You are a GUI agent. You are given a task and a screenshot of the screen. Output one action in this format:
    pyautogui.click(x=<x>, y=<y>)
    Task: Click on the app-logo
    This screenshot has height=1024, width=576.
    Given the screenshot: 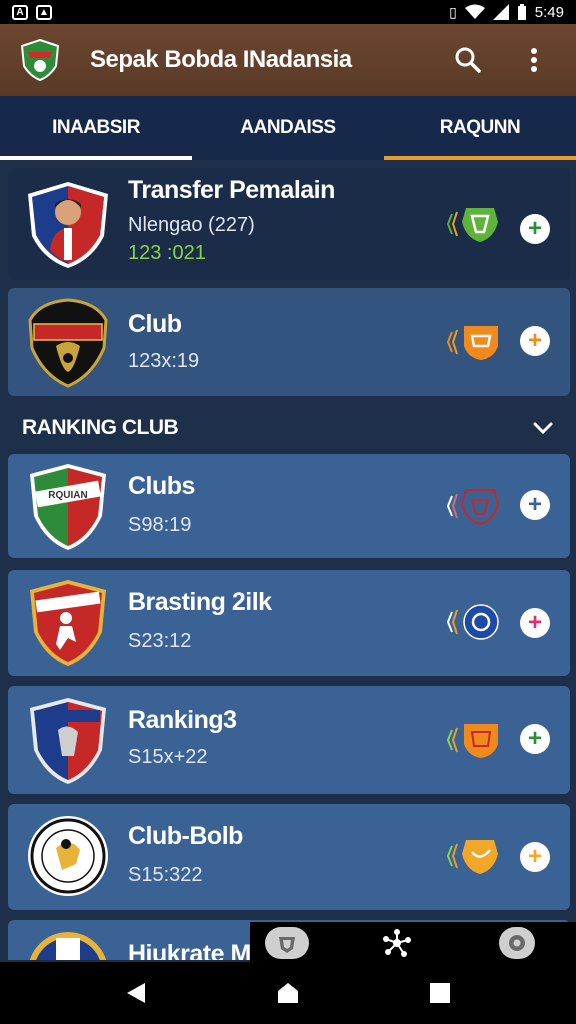 What is the action you would take?
    pyautogui.click(x=40, y=60)
    